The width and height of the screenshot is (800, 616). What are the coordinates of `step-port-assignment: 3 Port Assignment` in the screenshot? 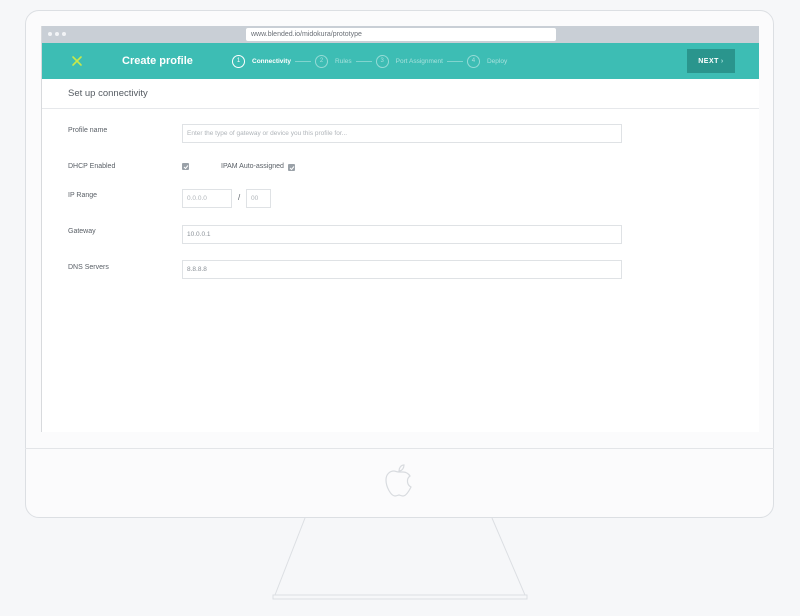 It's located at (409, 61).